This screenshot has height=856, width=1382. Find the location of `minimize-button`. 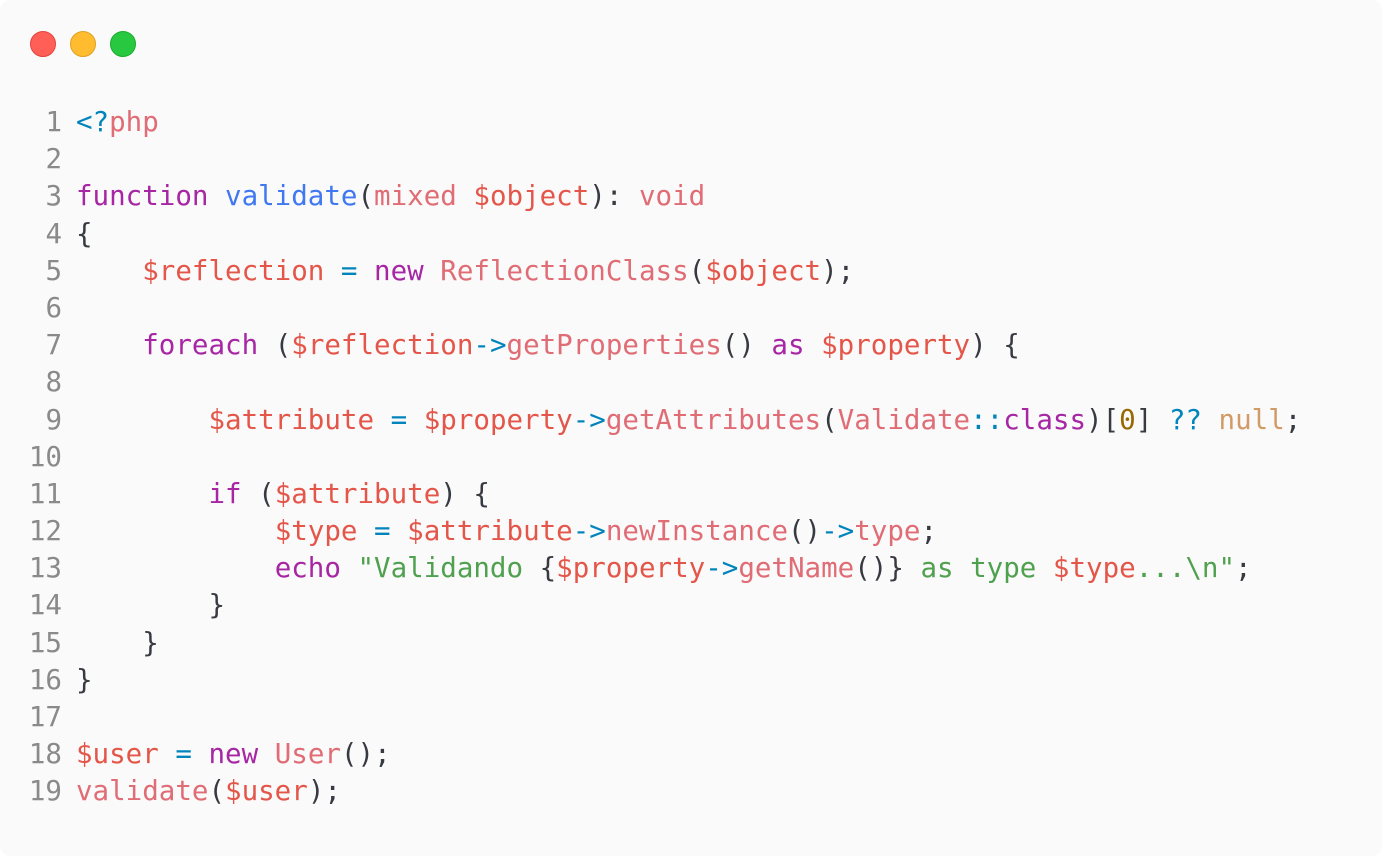

minimize-button is located at coordinates (83, 44).